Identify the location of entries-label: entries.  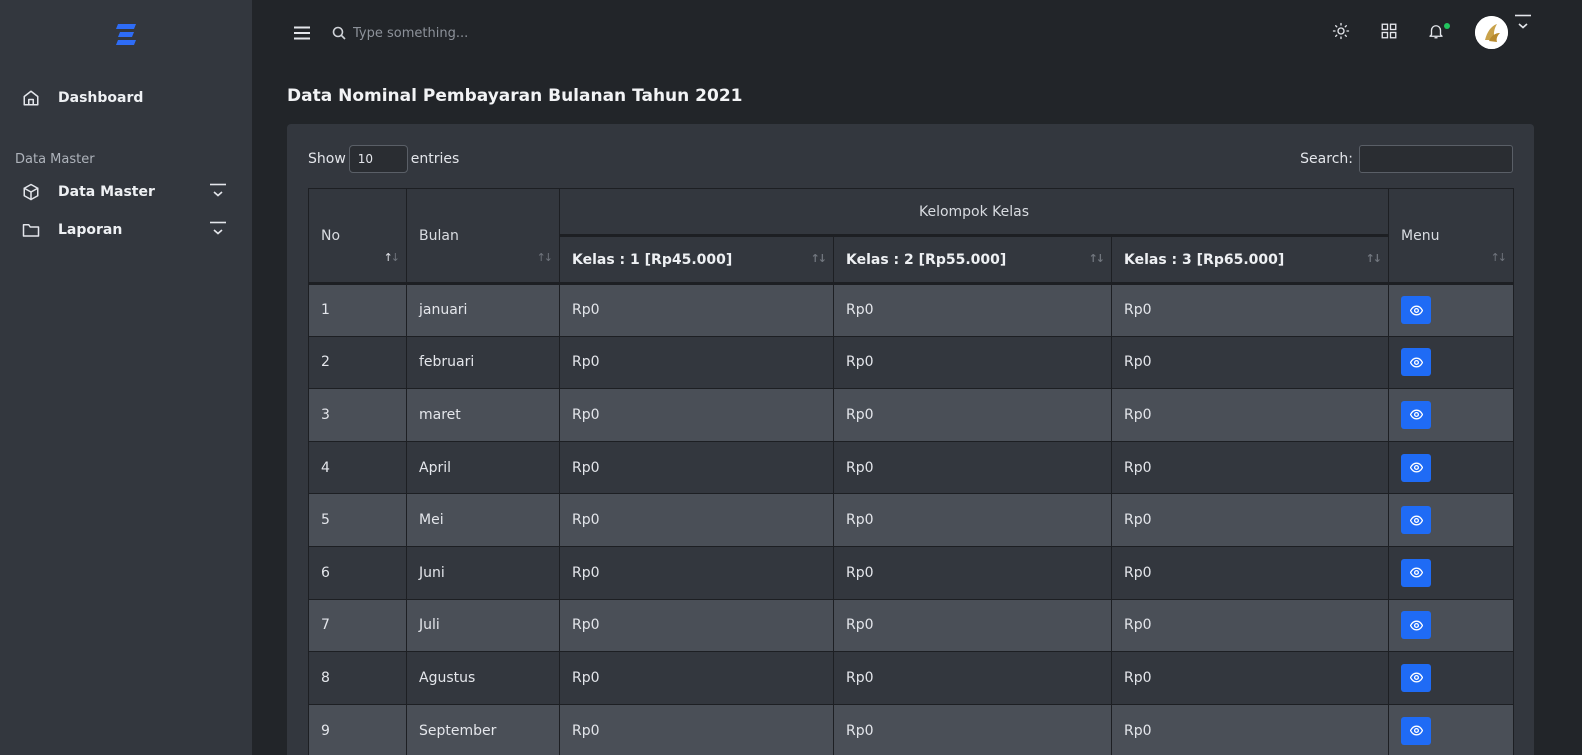
(435, 159).